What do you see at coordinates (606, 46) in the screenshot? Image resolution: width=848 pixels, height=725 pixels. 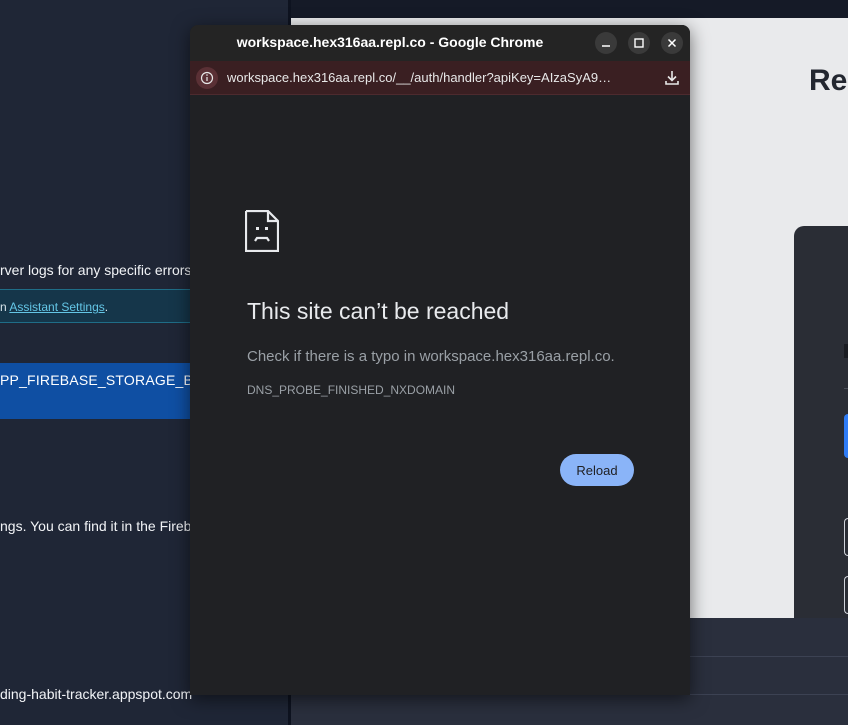 I see `minimize-icon` at bounding box center [606, 46].